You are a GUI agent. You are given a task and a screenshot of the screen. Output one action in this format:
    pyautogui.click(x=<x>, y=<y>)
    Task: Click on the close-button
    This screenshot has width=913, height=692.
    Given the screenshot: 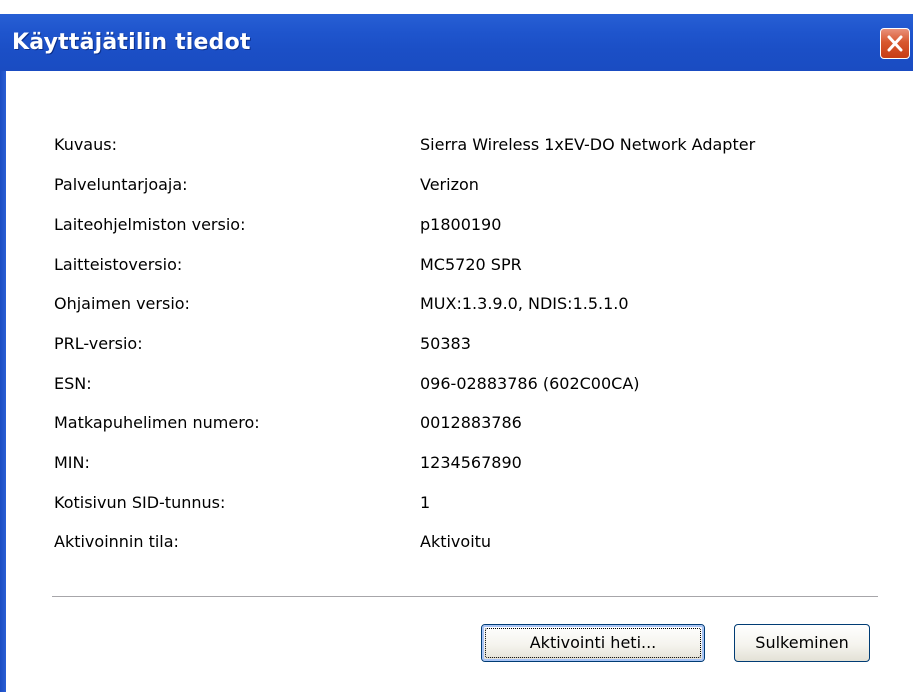 What is the action you would take?
    pyautogui.click(x=895, y=43)
    